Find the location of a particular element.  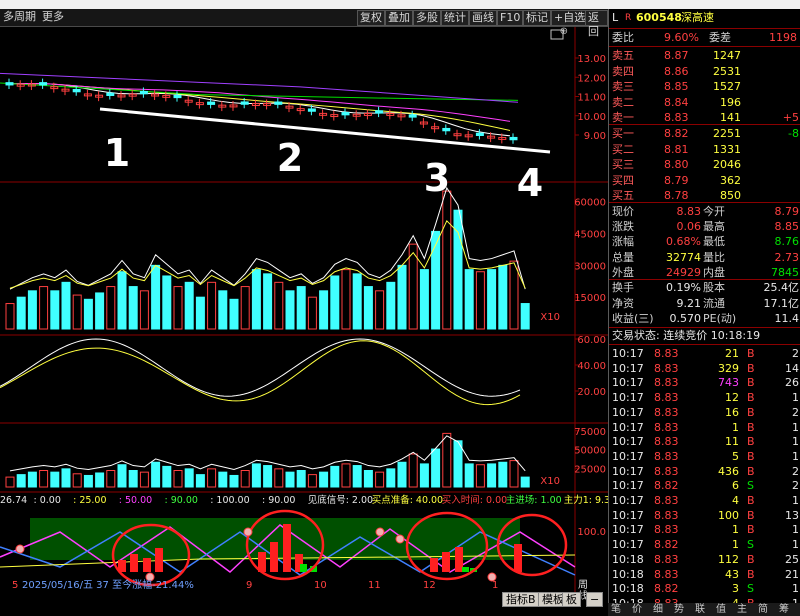

indicator-value: : 90.00 is located at coordinates (278, 500).